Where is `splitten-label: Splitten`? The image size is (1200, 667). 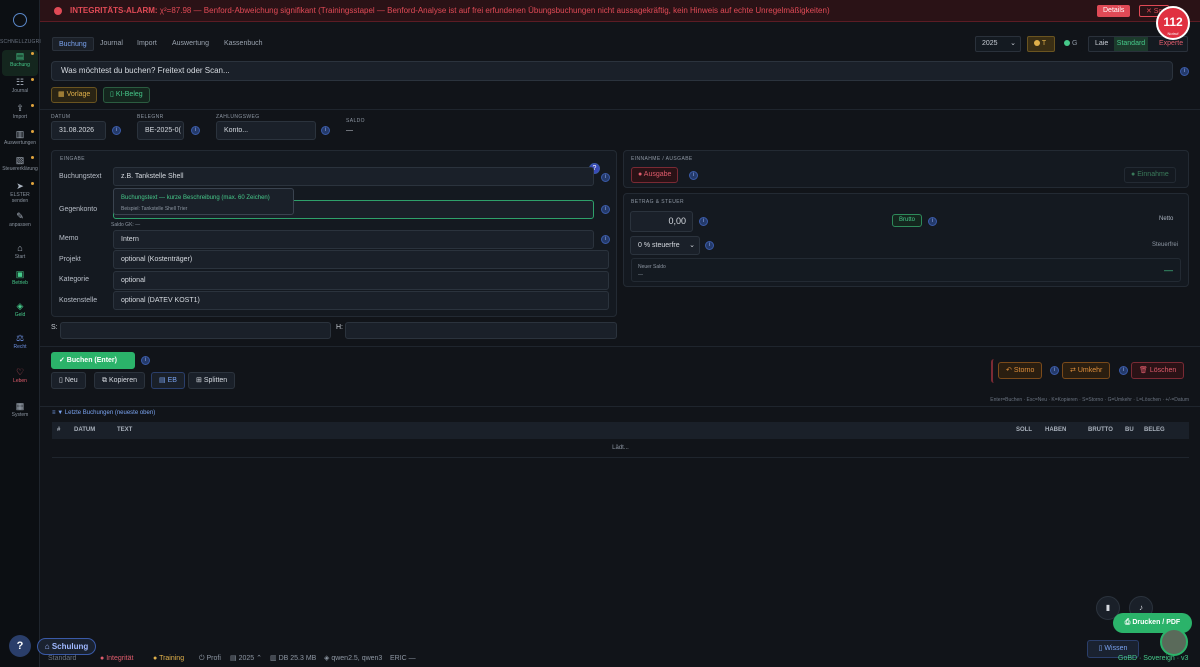
splitten-label: Splitten is located at coordinates (215, 380).